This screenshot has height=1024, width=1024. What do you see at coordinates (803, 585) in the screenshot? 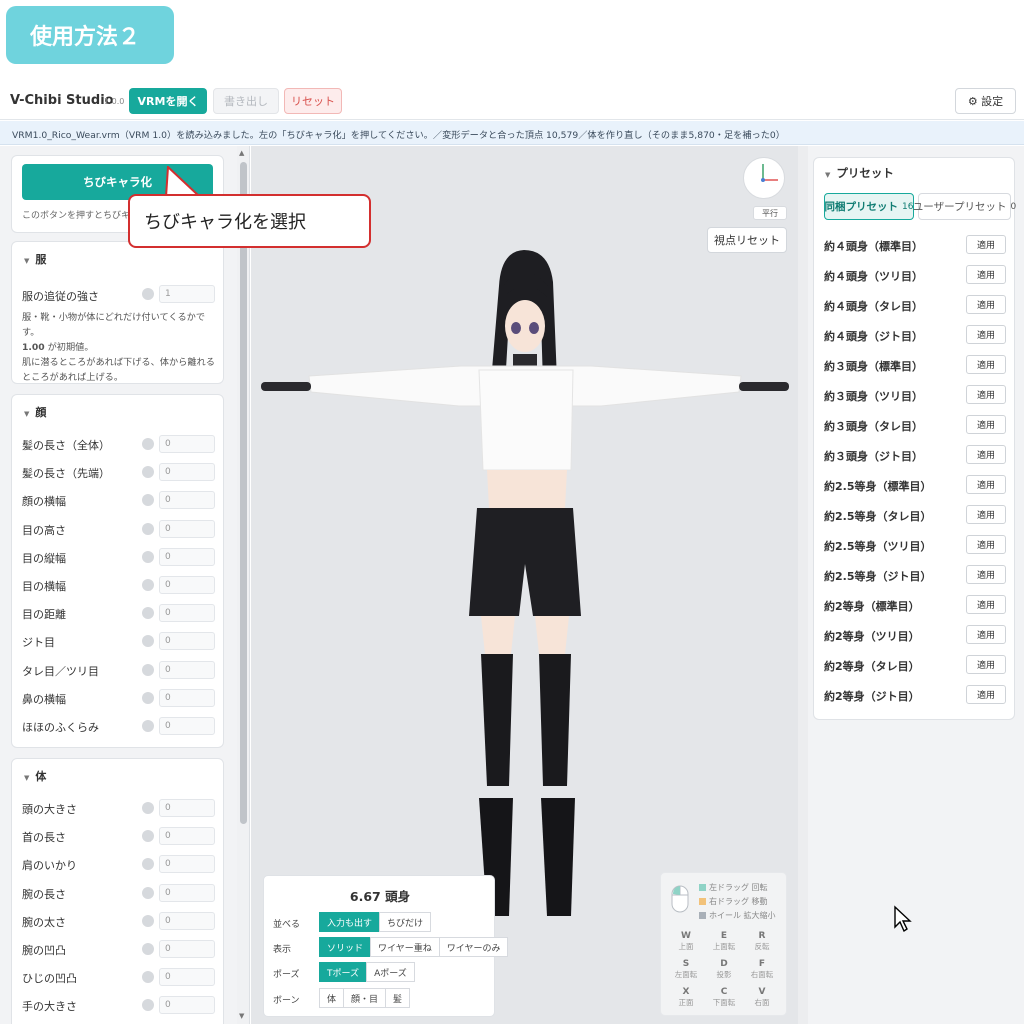
I see `viewport-scrollbar` at bounding box center [803, 585].